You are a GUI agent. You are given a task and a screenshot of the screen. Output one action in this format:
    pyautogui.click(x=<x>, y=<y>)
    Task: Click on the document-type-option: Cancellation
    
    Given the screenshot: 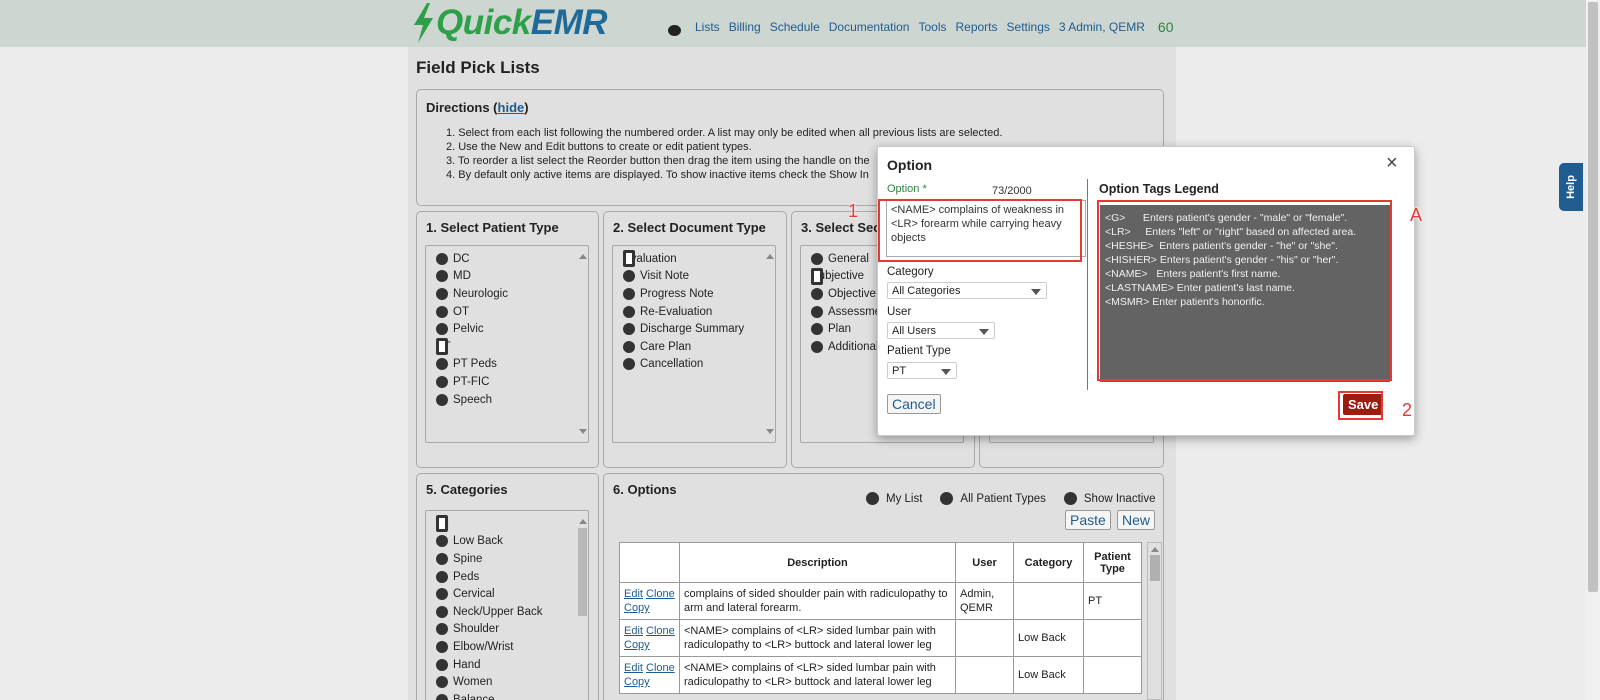 What is the action you would take?
    pyautogui.click(x=683, y=365)
    